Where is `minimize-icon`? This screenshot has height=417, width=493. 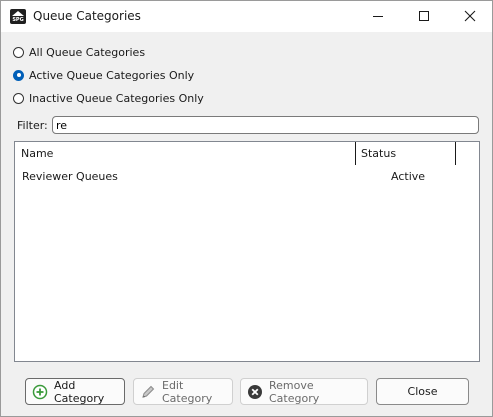 minimize-icon is located at coordinates (378, 16).